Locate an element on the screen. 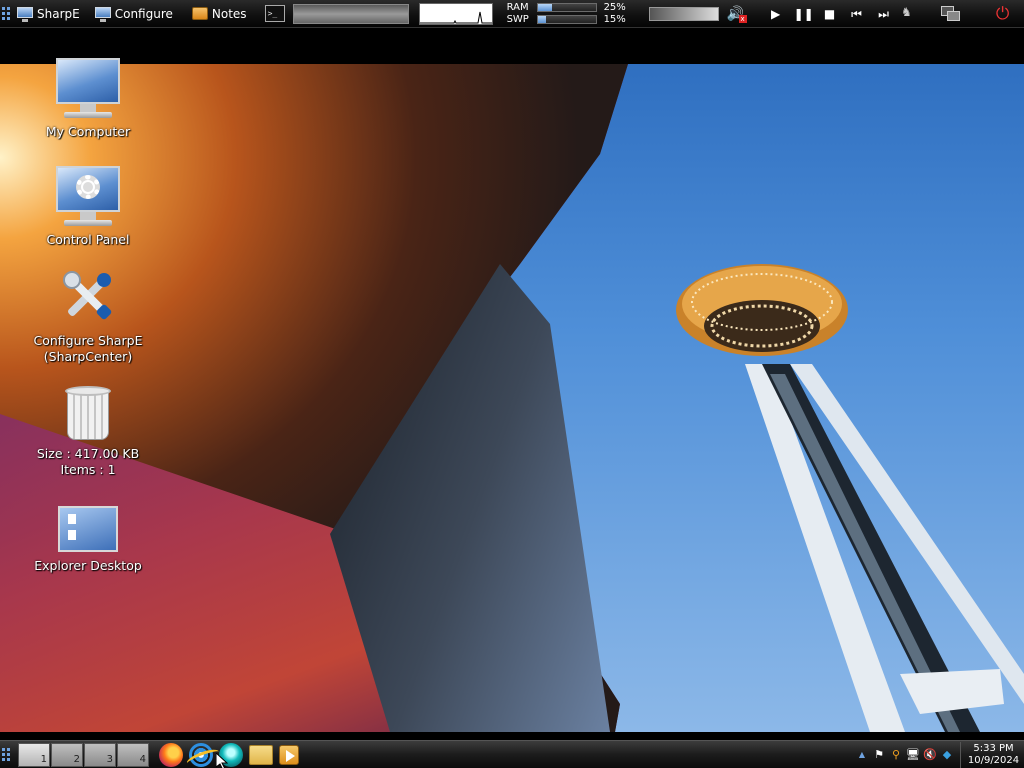  next-track-icon: ⏭ is located at coordinates (884, 14).